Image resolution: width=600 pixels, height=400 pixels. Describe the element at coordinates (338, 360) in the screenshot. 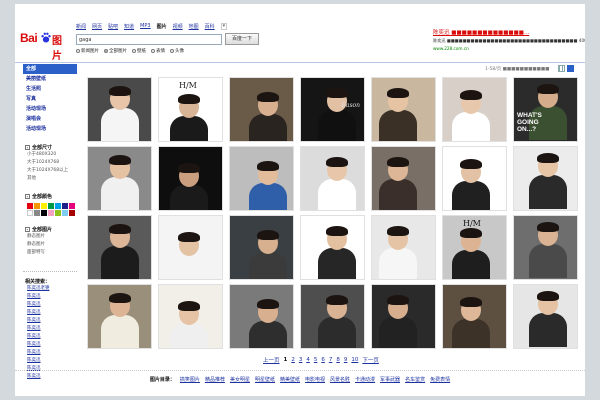

I see `page-link: 8` at that location.